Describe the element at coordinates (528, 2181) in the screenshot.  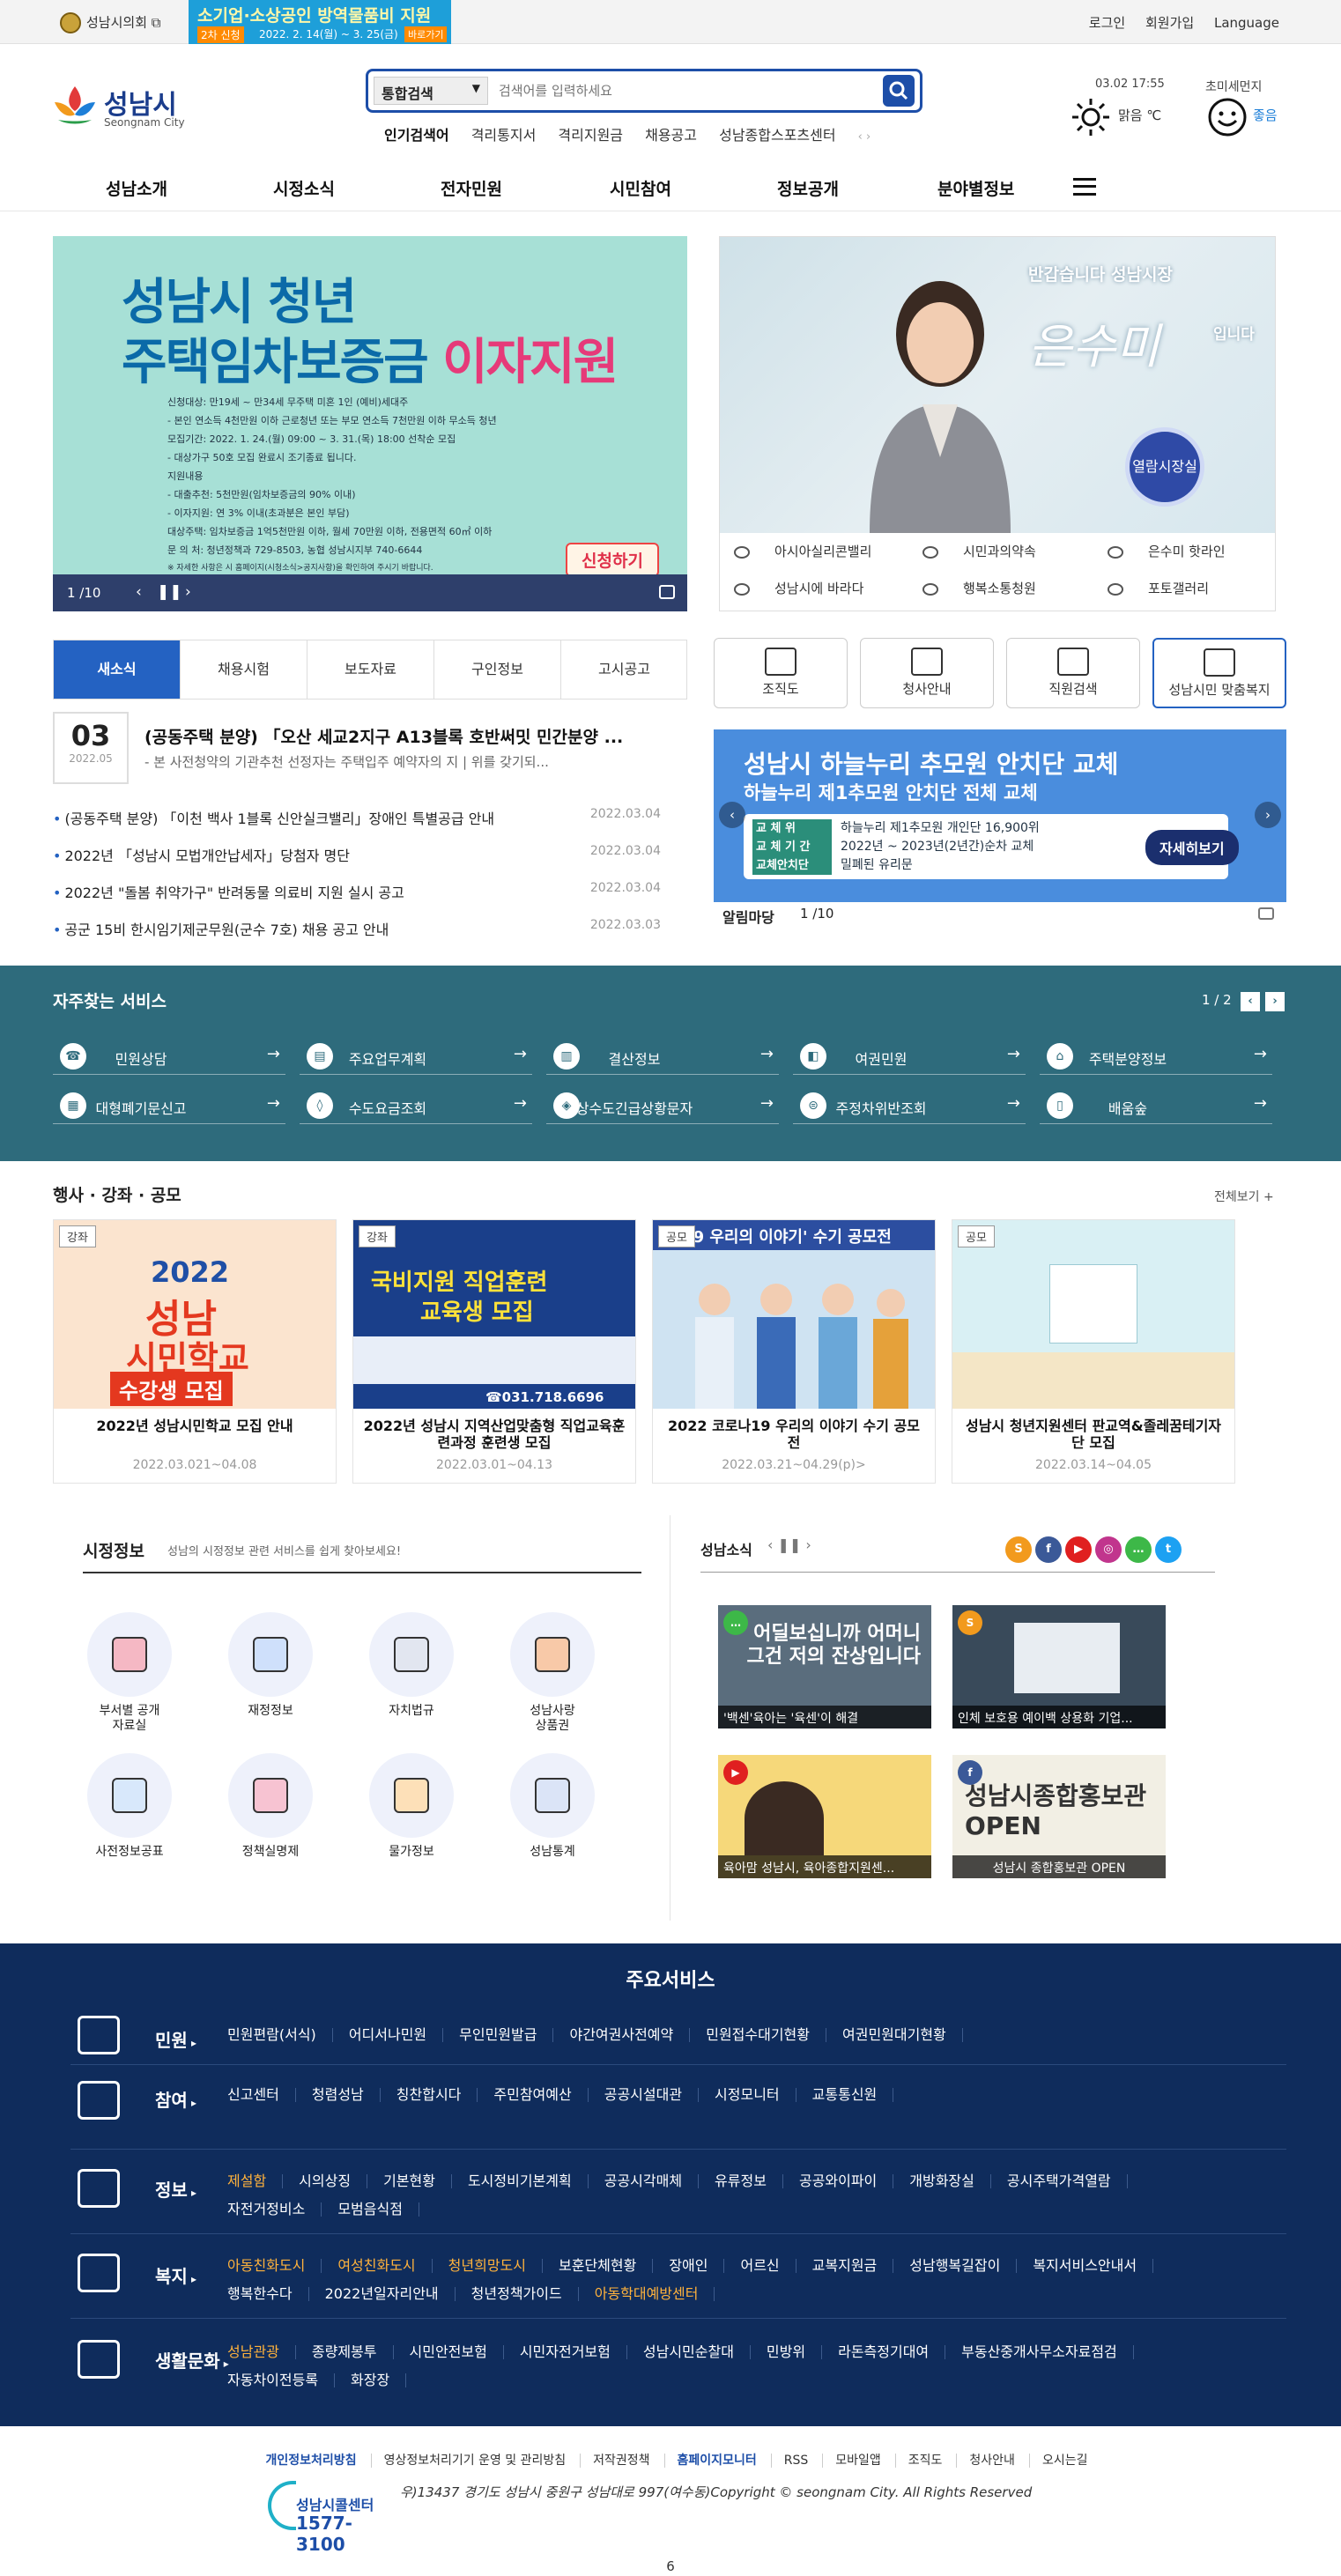
I see `service-link: 도시정비기본계획` at that location.